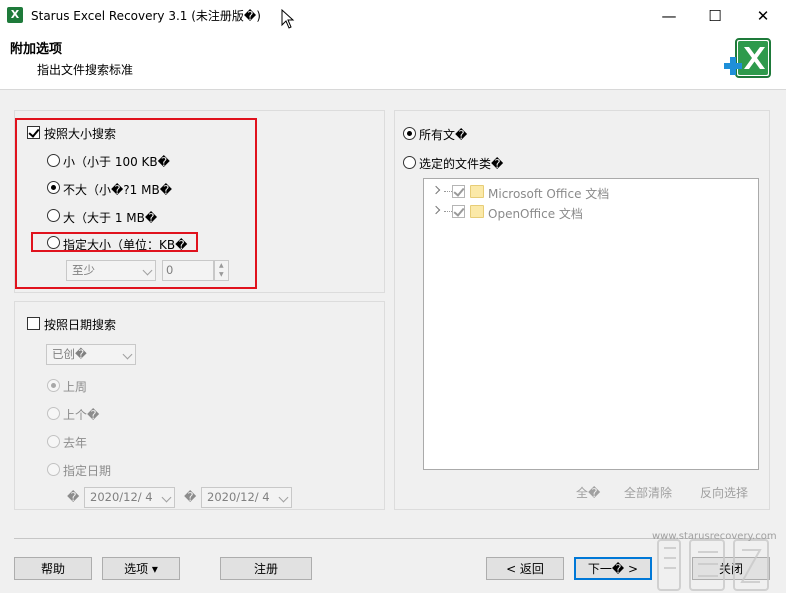  I want to click on register-button: 注册, so click(266, 568).